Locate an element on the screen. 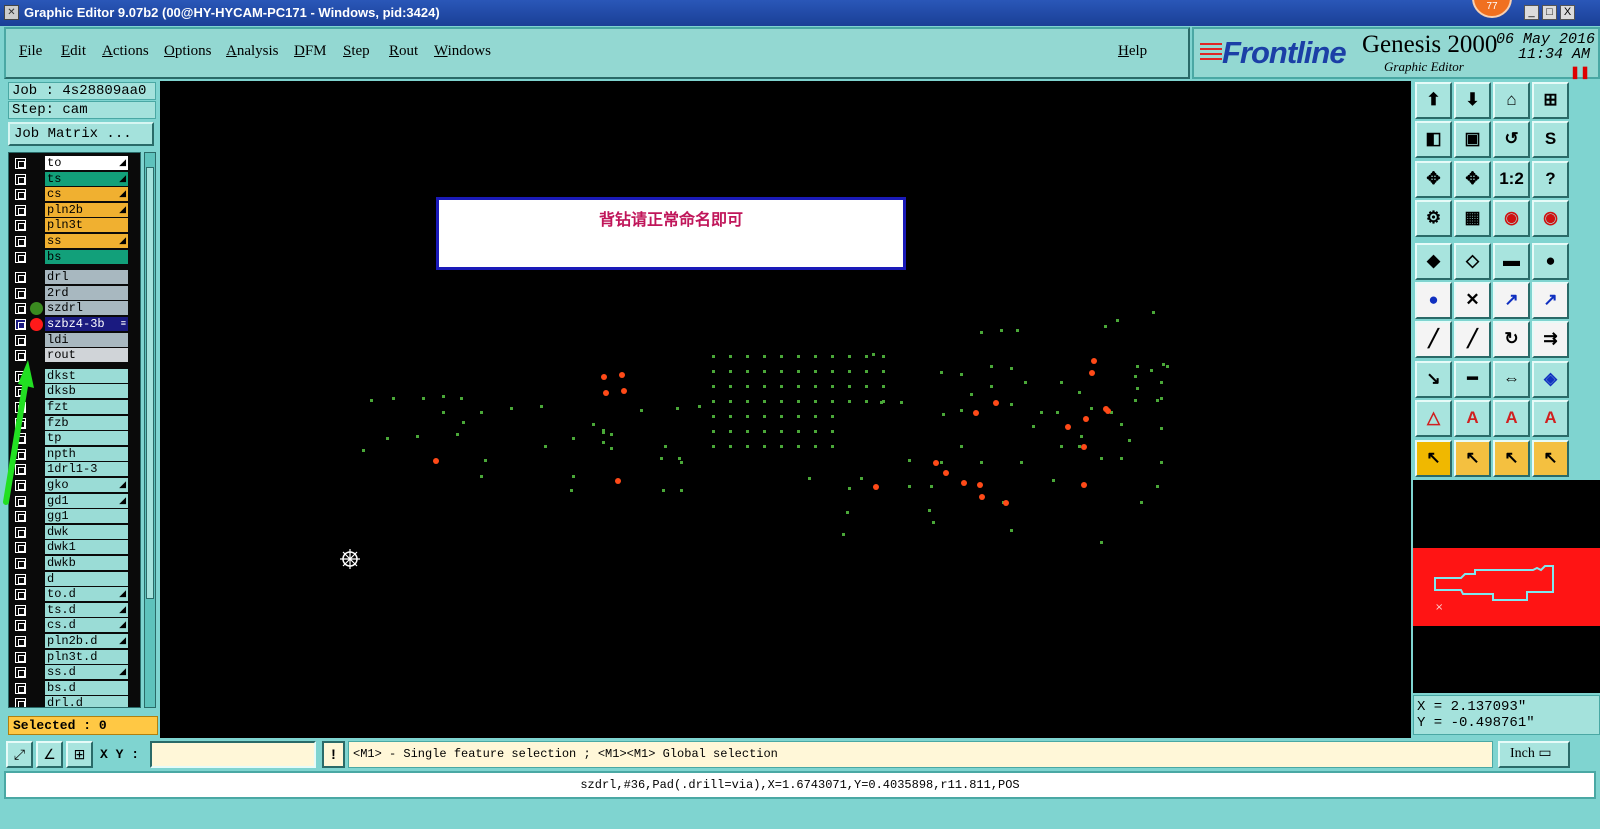 Image resolution: width=1600 pixels, height=829 pixels. layer-name: fzt is located at coordinates (86, 407).